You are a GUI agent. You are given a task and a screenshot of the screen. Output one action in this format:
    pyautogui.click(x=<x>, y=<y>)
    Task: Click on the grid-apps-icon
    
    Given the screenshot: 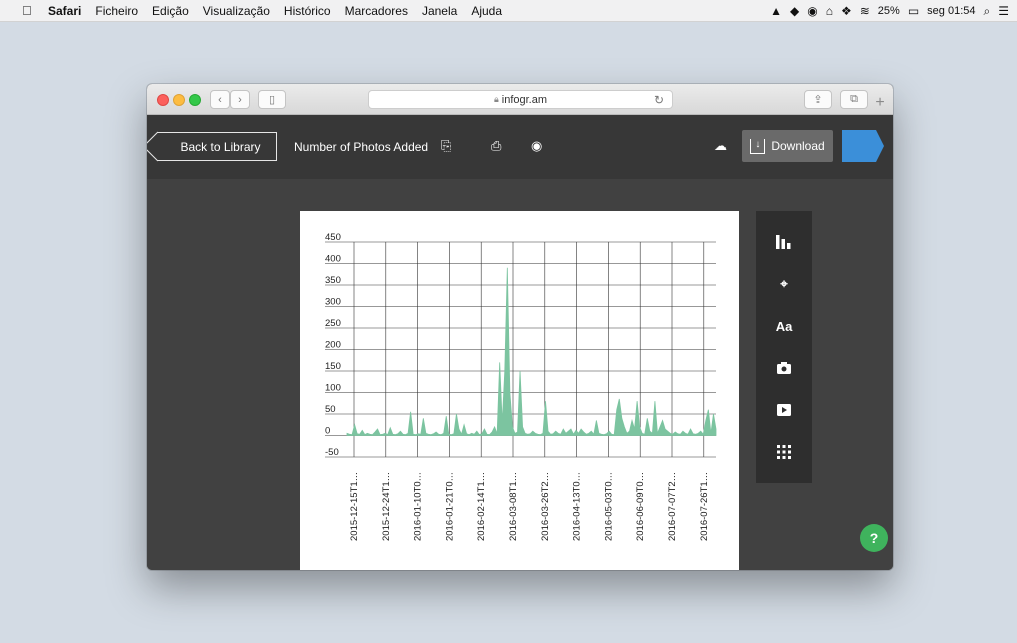 What is the action you would take?
    pyautogui.click(x=784, y=452)
    